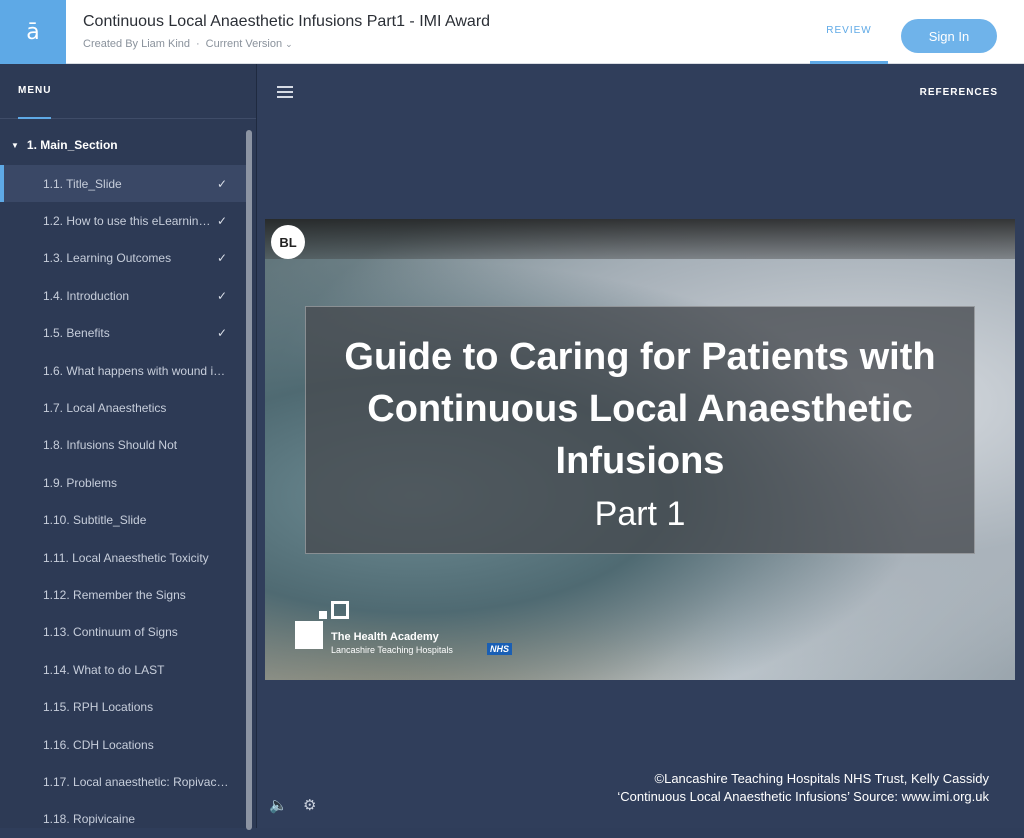  I want to click on hamburger-menu-icon, so click(285, 92).